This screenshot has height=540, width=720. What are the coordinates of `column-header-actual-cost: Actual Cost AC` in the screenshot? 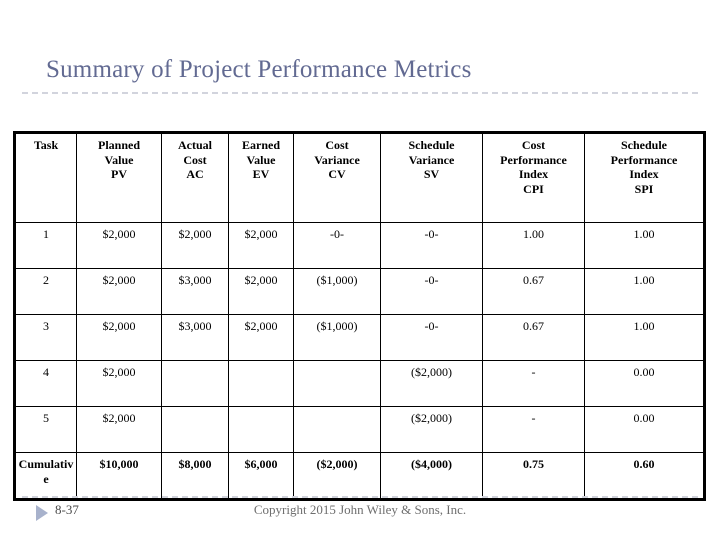 It's located at (195, 177).